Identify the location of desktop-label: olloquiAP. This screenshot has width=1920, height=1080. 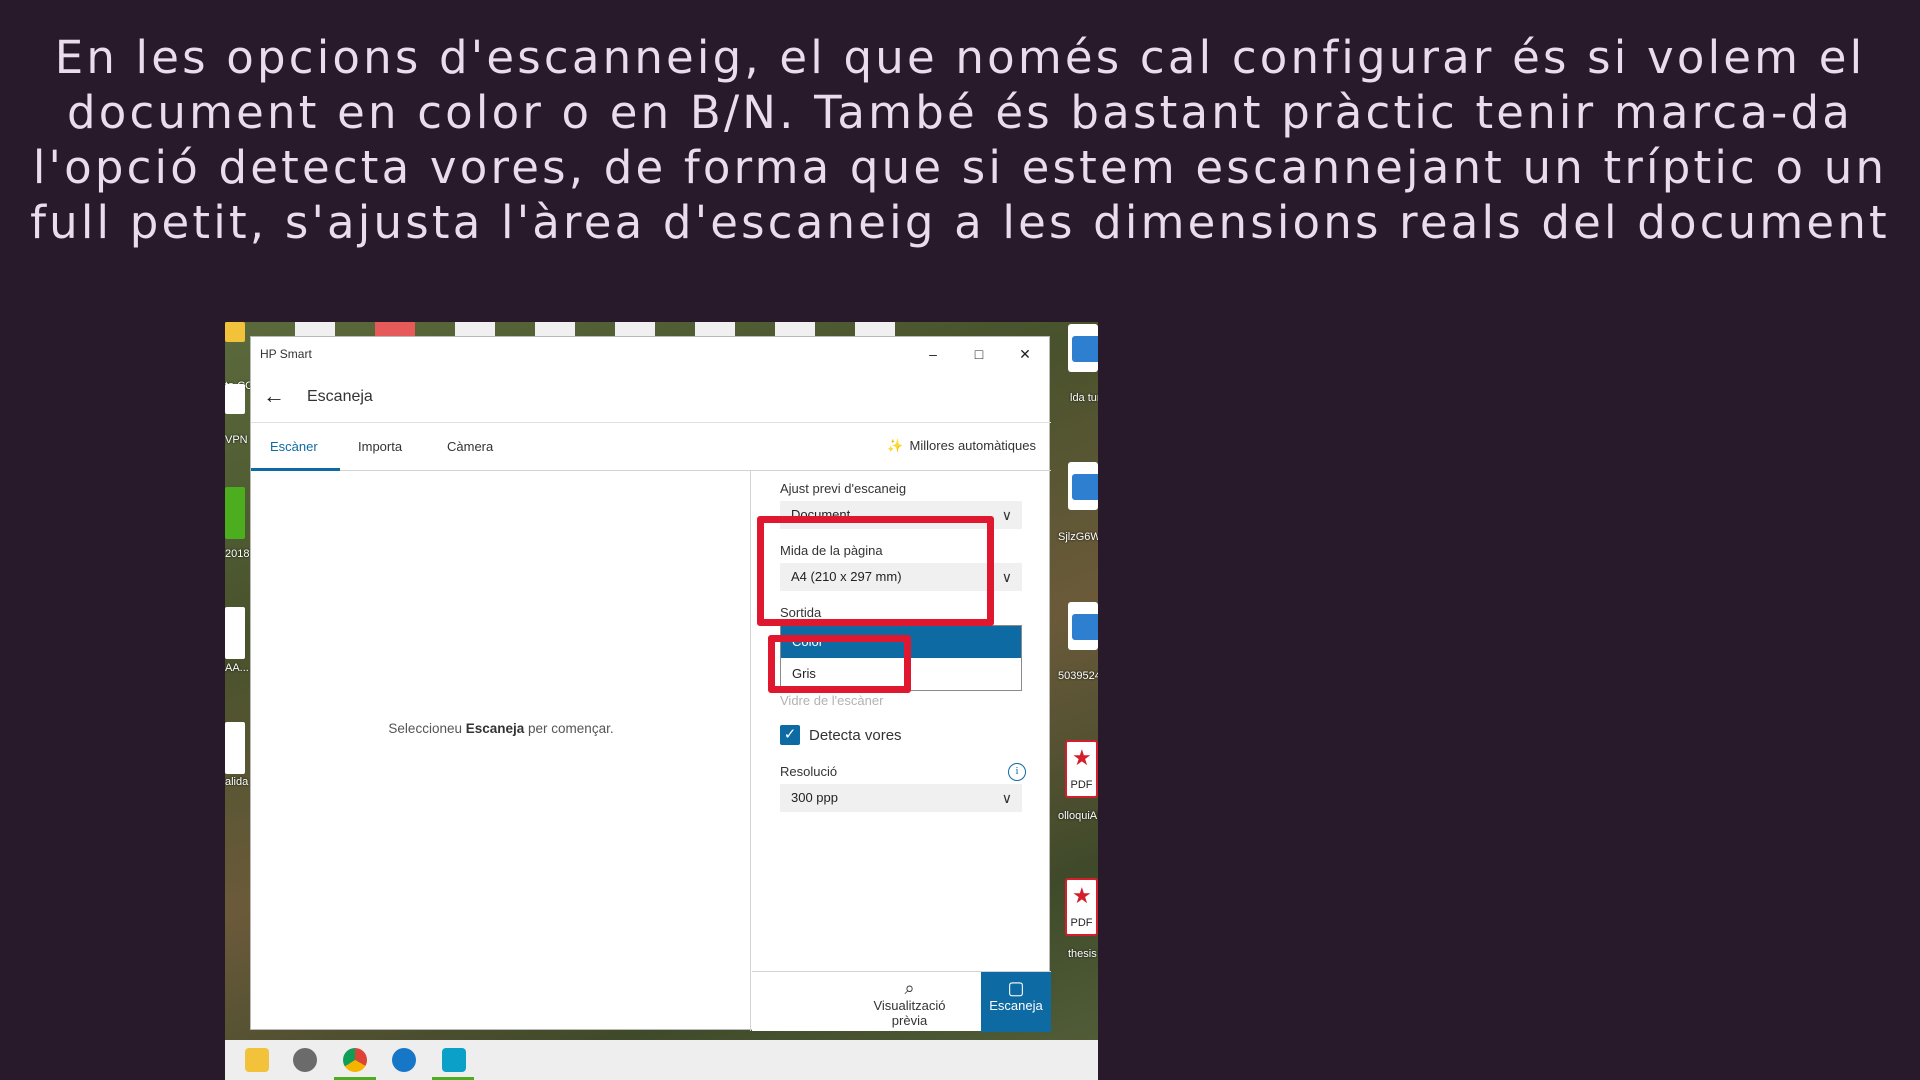
(1078, 816).